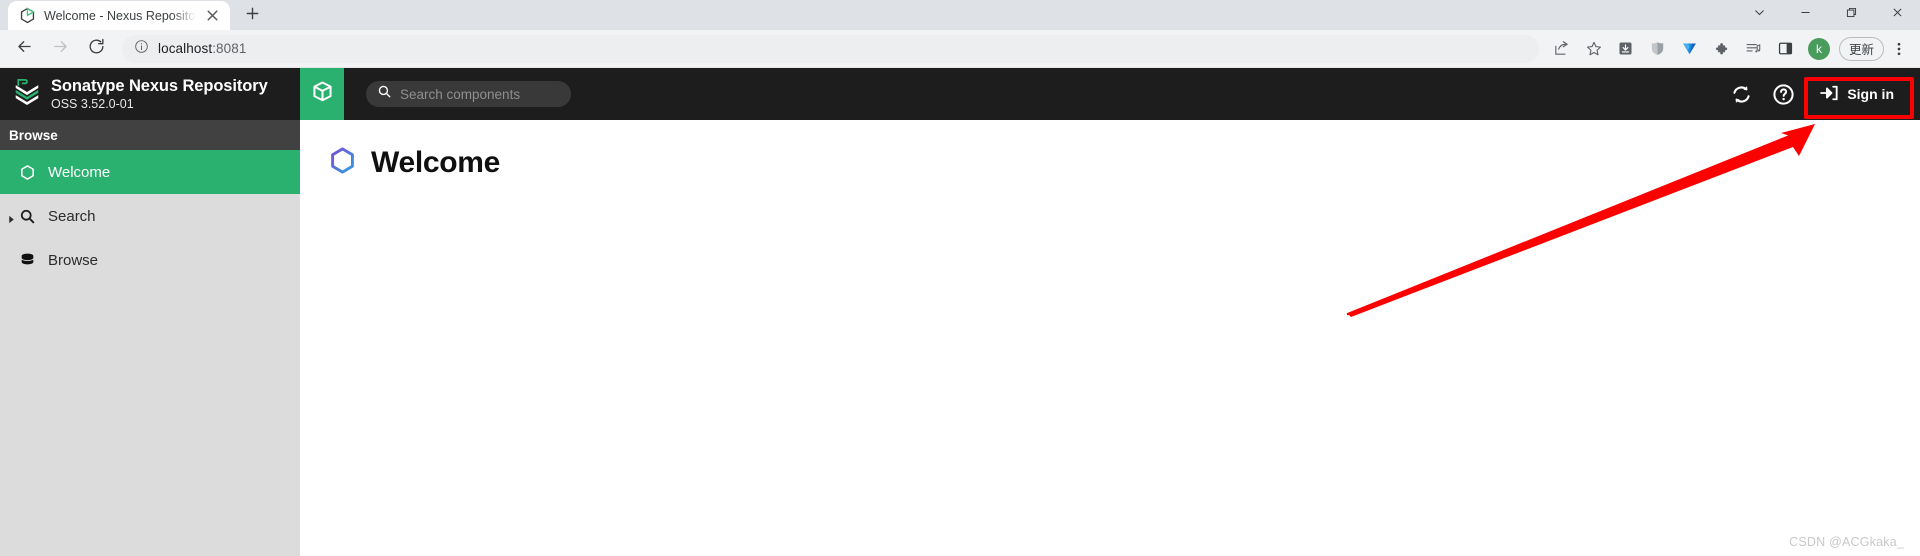 The image size is (1920, 556). I want to click on watermark: CSDN @ACGkaka_, so click(1846, 542).